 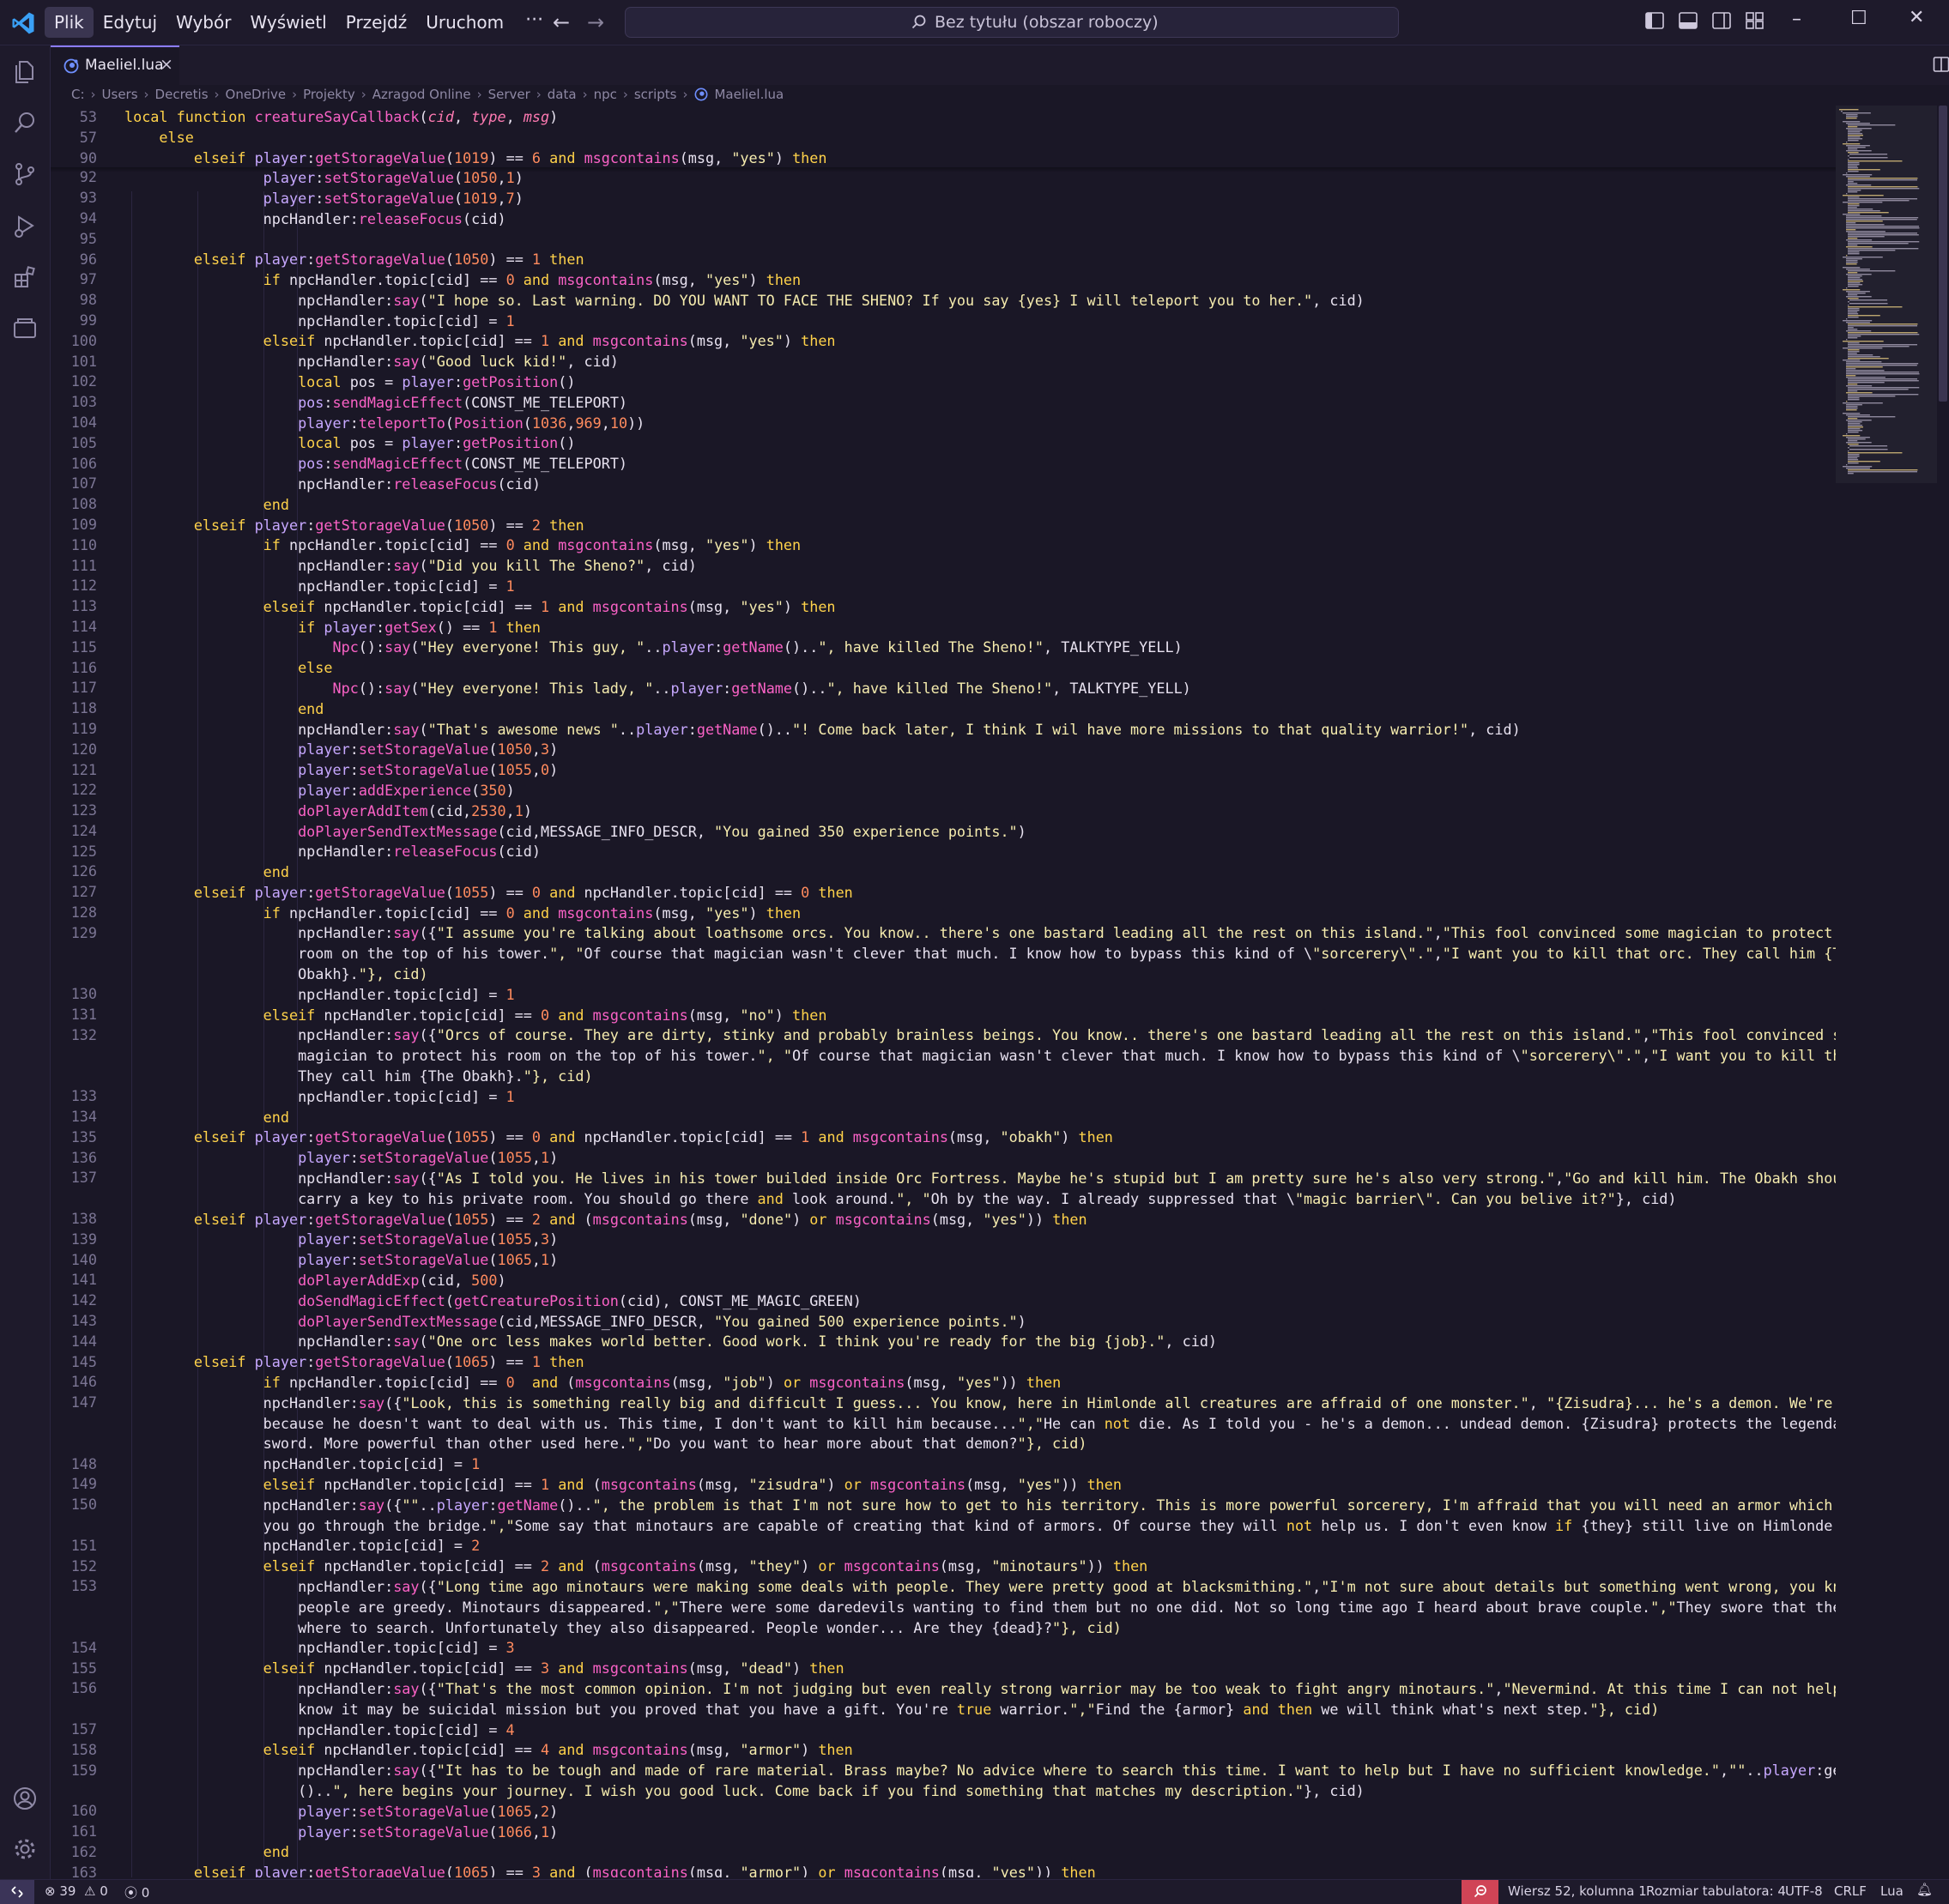 What do you see at coordinates (25, 123) in the screenshot?
I see `search-view-icon` at bounding box center [25, 123].